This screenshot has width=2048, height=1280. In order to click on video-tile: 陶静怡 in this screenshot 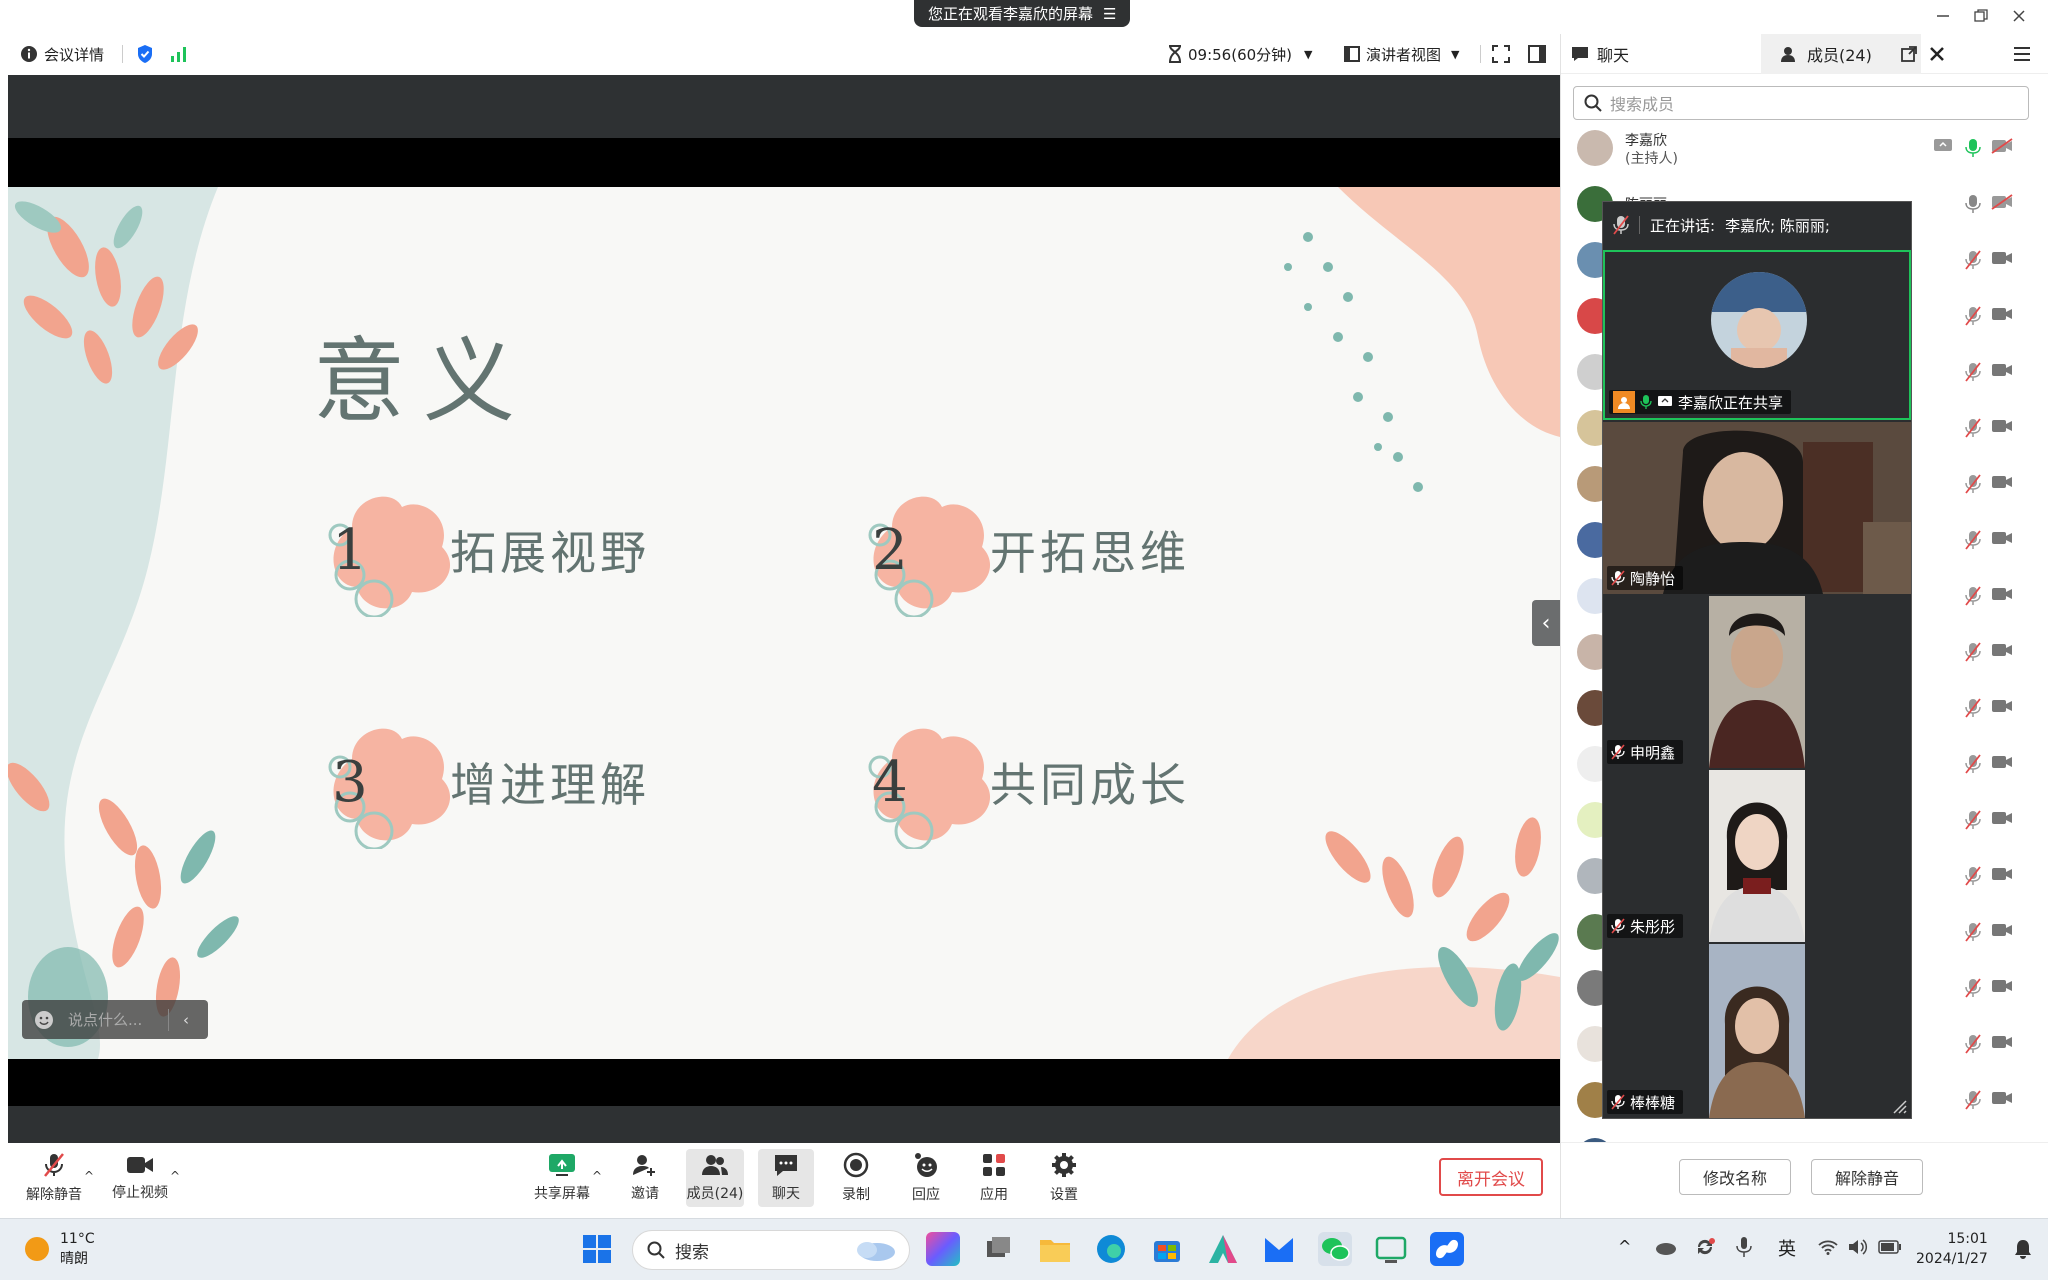, I will do `click(1757, 508)`.